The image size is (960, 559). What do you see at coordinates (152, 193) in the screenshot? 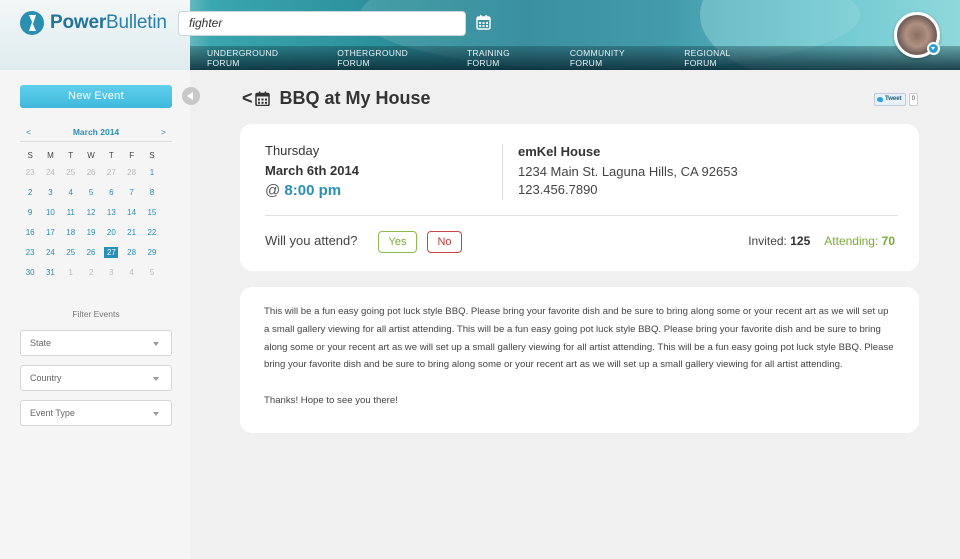
I see `calendar-day: 8` at bounding box center [152, 193].